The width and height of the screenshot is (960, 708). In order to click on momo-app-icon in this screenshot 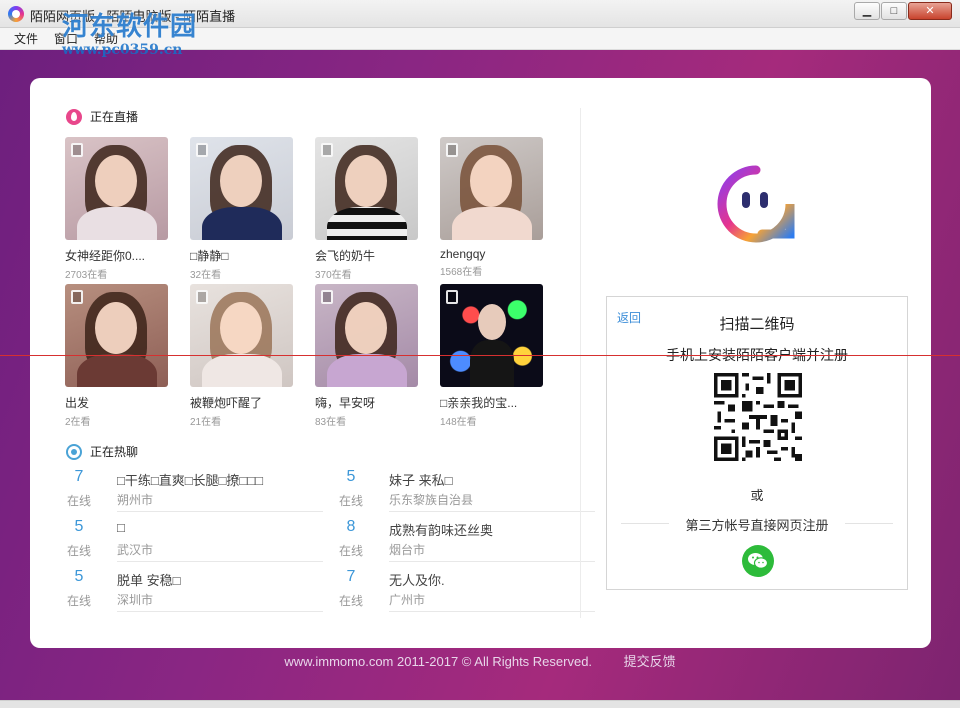, I will do `click(16, 14)`.